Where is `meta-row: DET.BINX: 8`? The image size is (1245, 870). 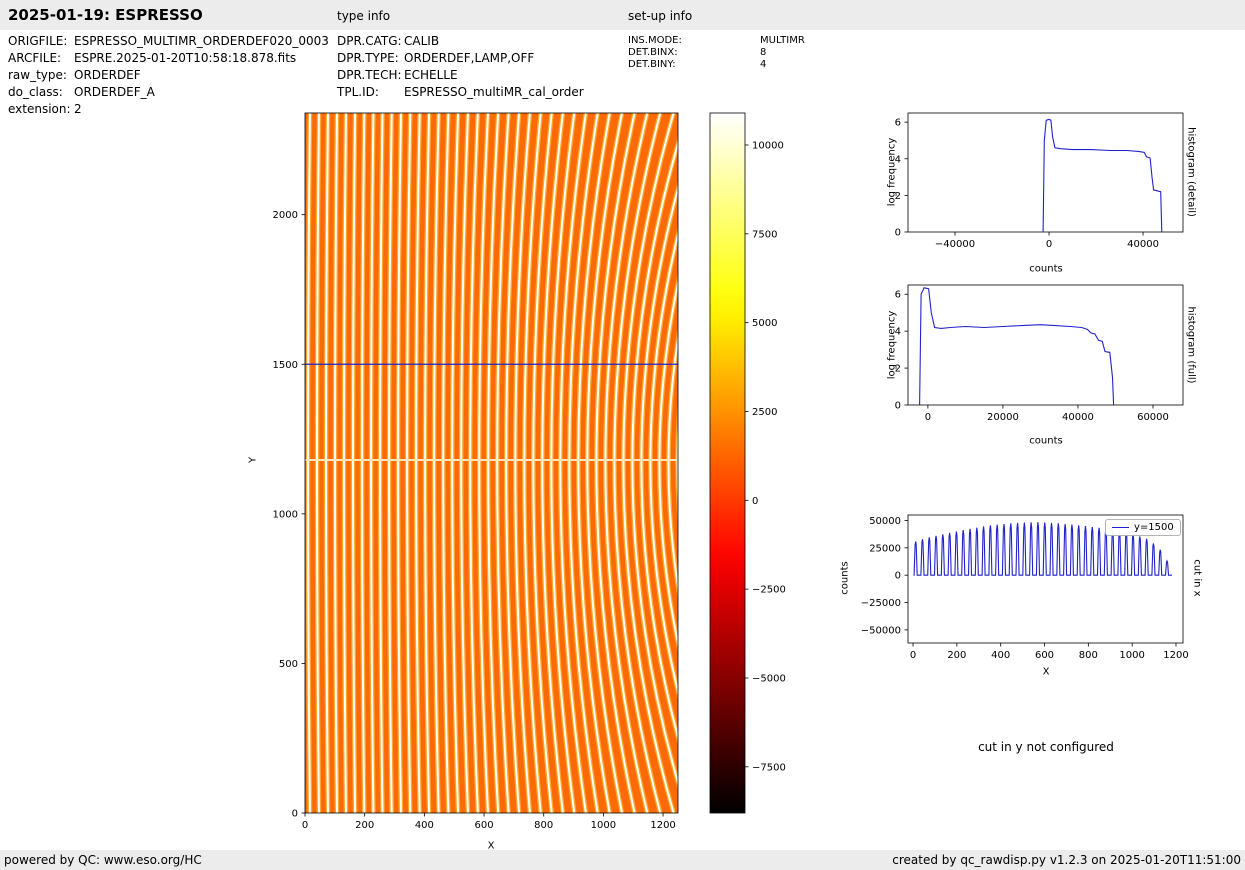 meta-row: DET.BINX: 8 is located at coordinates (716, 53).